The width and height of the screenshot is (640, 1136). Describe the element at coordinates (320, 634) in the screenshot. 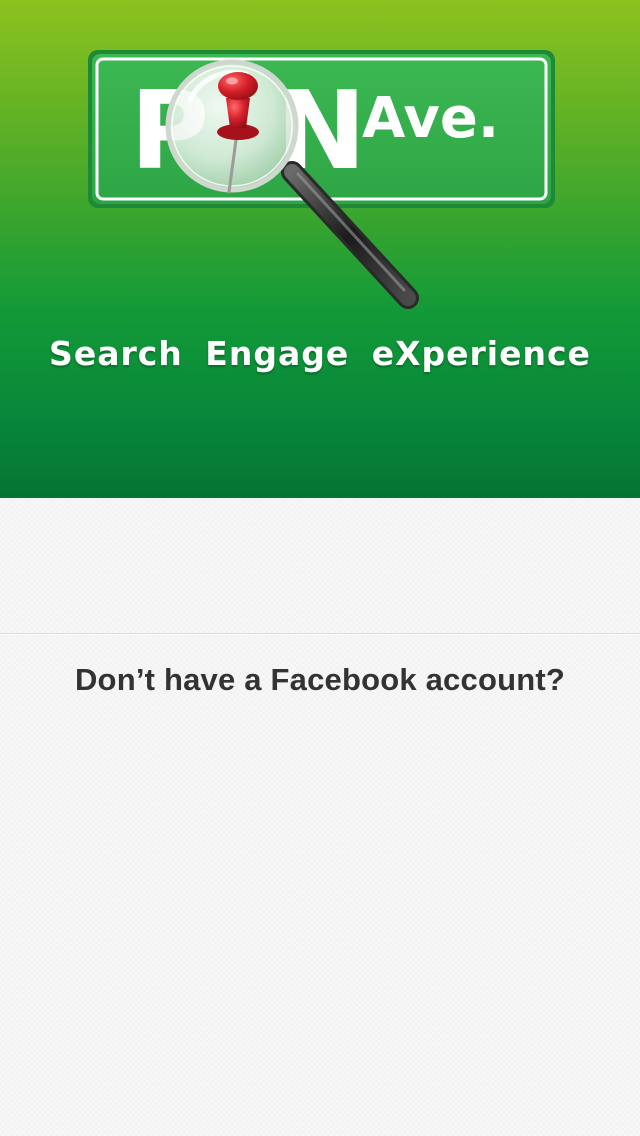

I see `divider` at that location.